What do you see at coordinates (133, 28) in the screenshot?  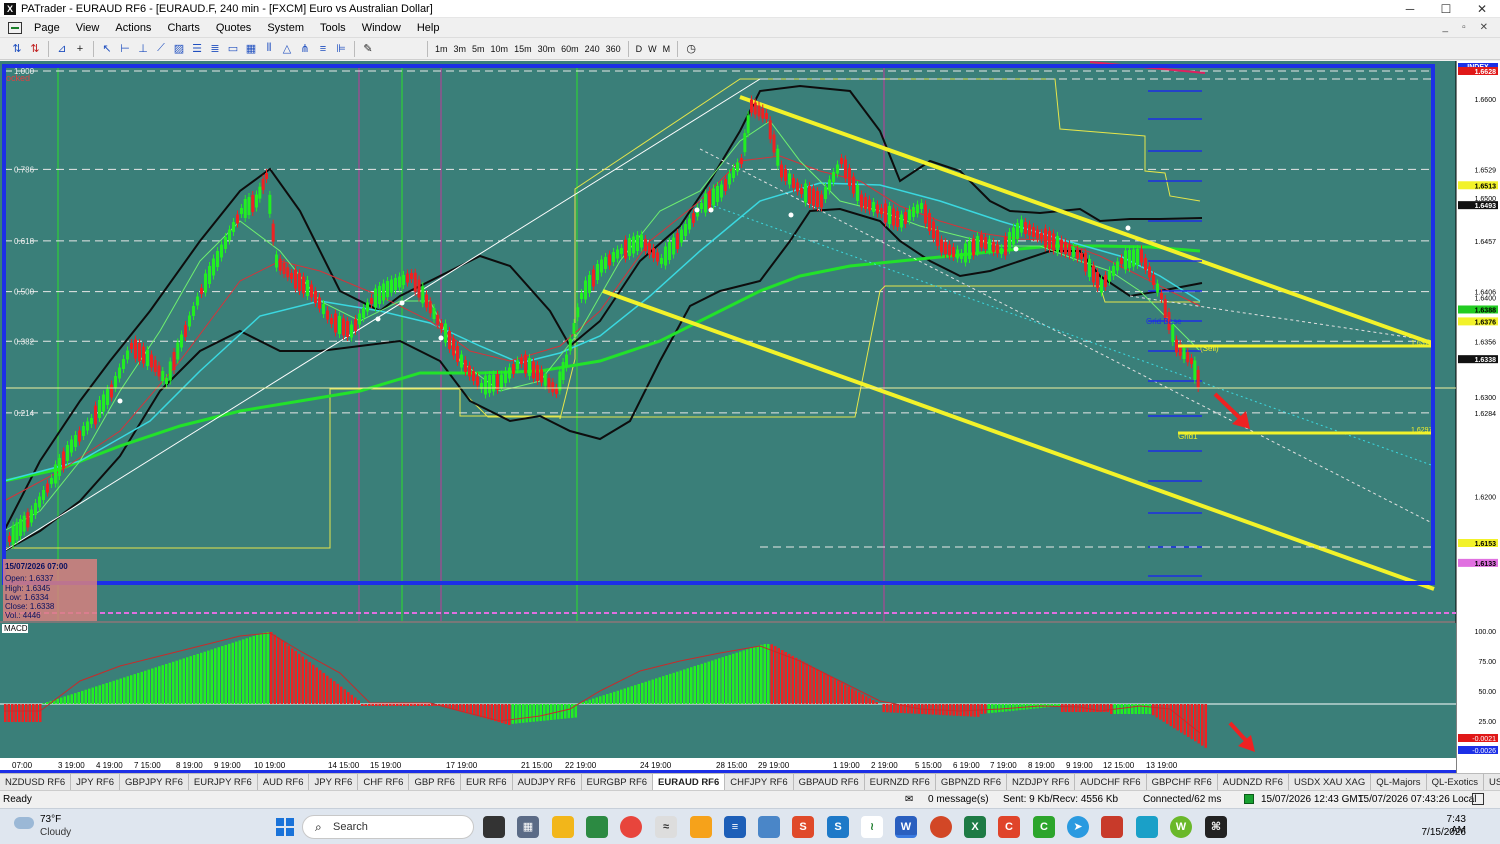 I see `menu-actions: Actions` at bounding box center [133, 28].